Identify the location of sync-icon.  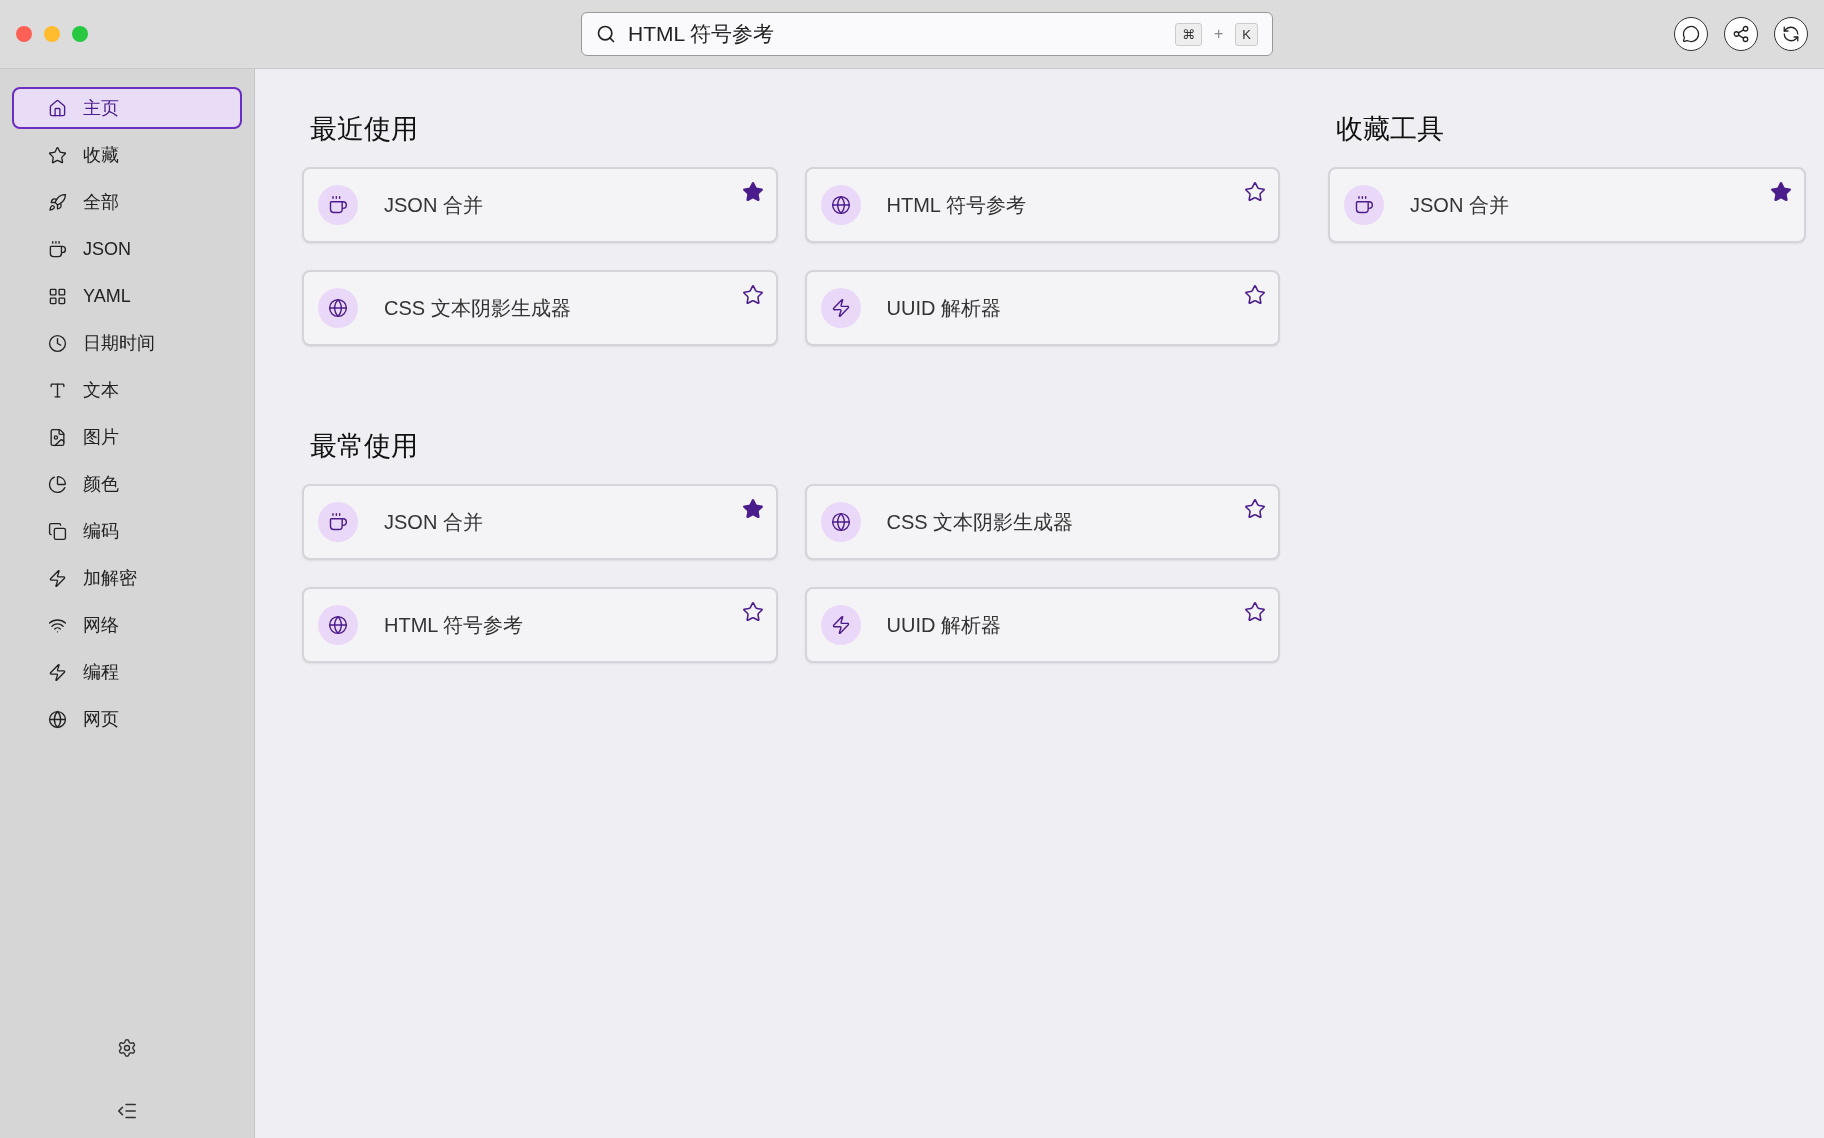
(1791, 34).